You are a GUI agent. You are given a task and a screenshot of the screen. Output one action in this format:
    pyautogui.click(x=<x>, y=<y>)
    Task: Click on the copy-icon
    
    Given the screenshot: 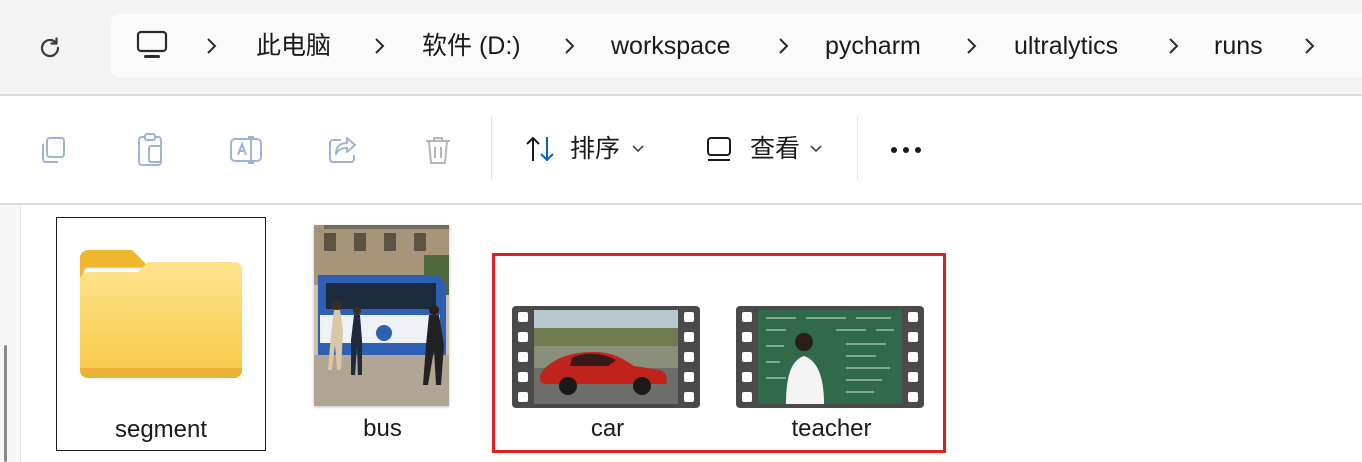 What is the action you would take?
    pyautogui.click(x=53, y=150)
    